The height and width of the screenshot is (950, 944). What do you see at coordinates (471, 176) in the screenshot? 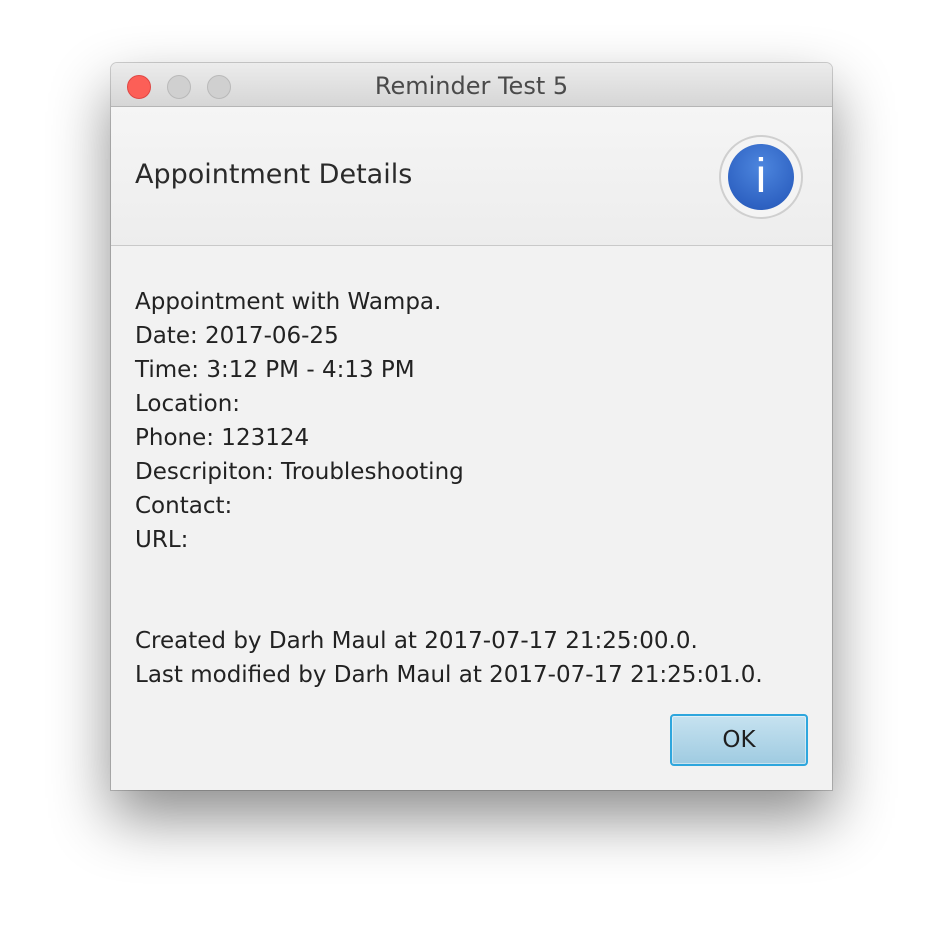
I see `dialog-header: Appointment Details i` at bounding box center [471, 176].